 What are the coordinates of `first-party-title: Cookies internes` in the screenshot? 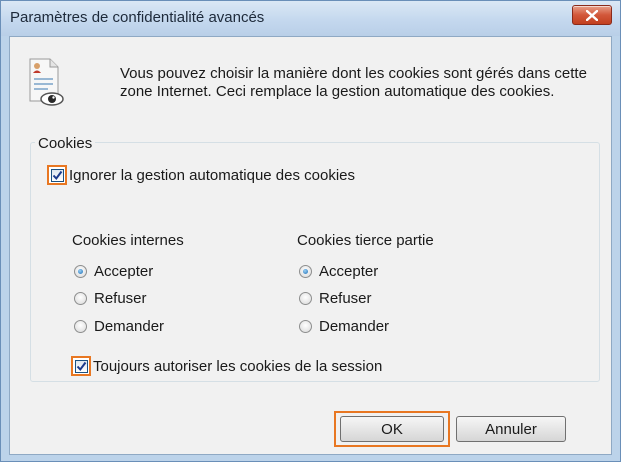 It's located at (128, 240).